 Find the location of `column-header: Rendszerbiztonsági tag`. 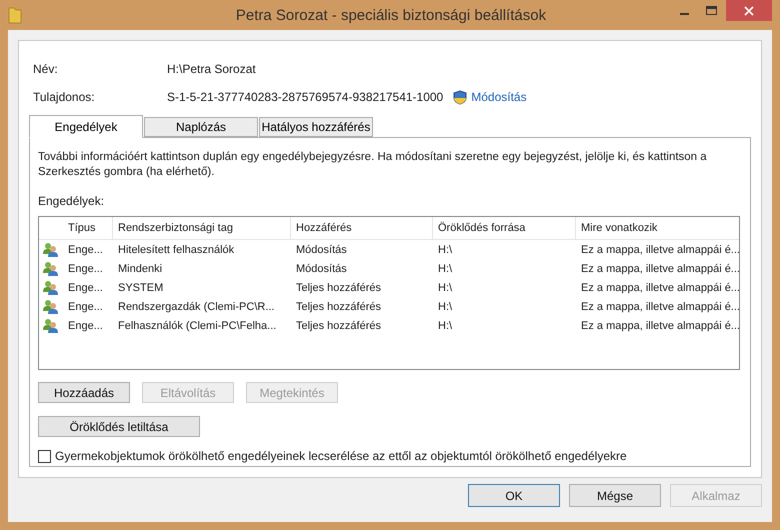

column-header: Rendszerbiztonsági tag is located at coordinates (202, 228).